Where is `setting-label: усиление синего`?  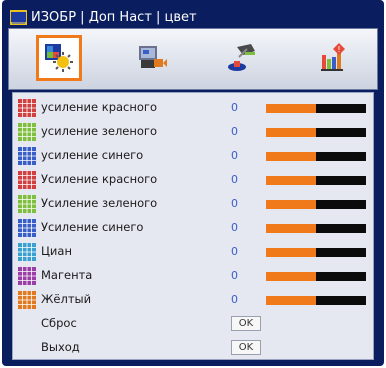
setting-label: усиление синего is located at coordinates (92, 155).